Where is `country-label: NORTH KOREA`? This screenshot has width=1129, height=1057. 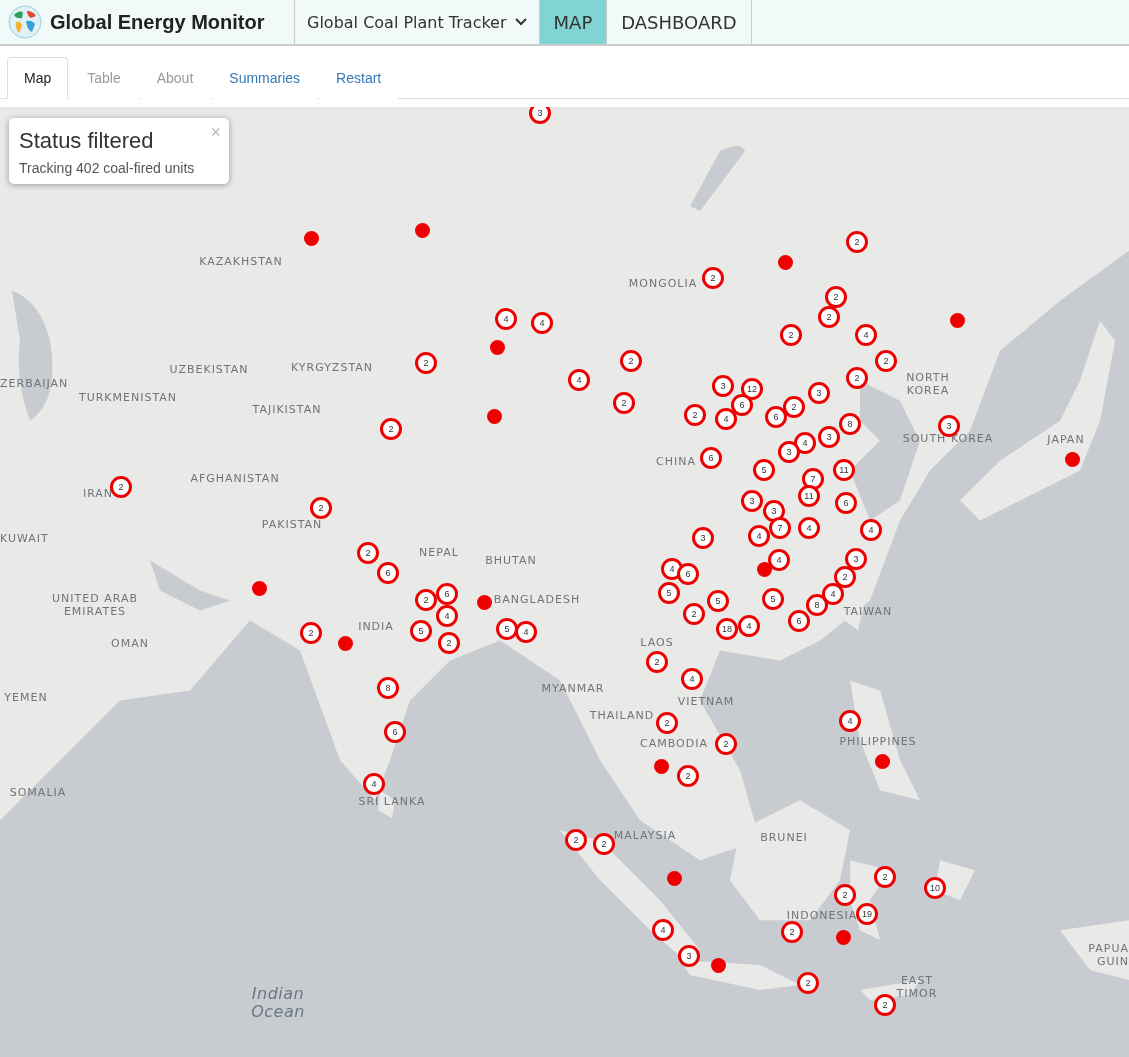
country-label: NORTH KOREA is located at coordinates (928, 385).